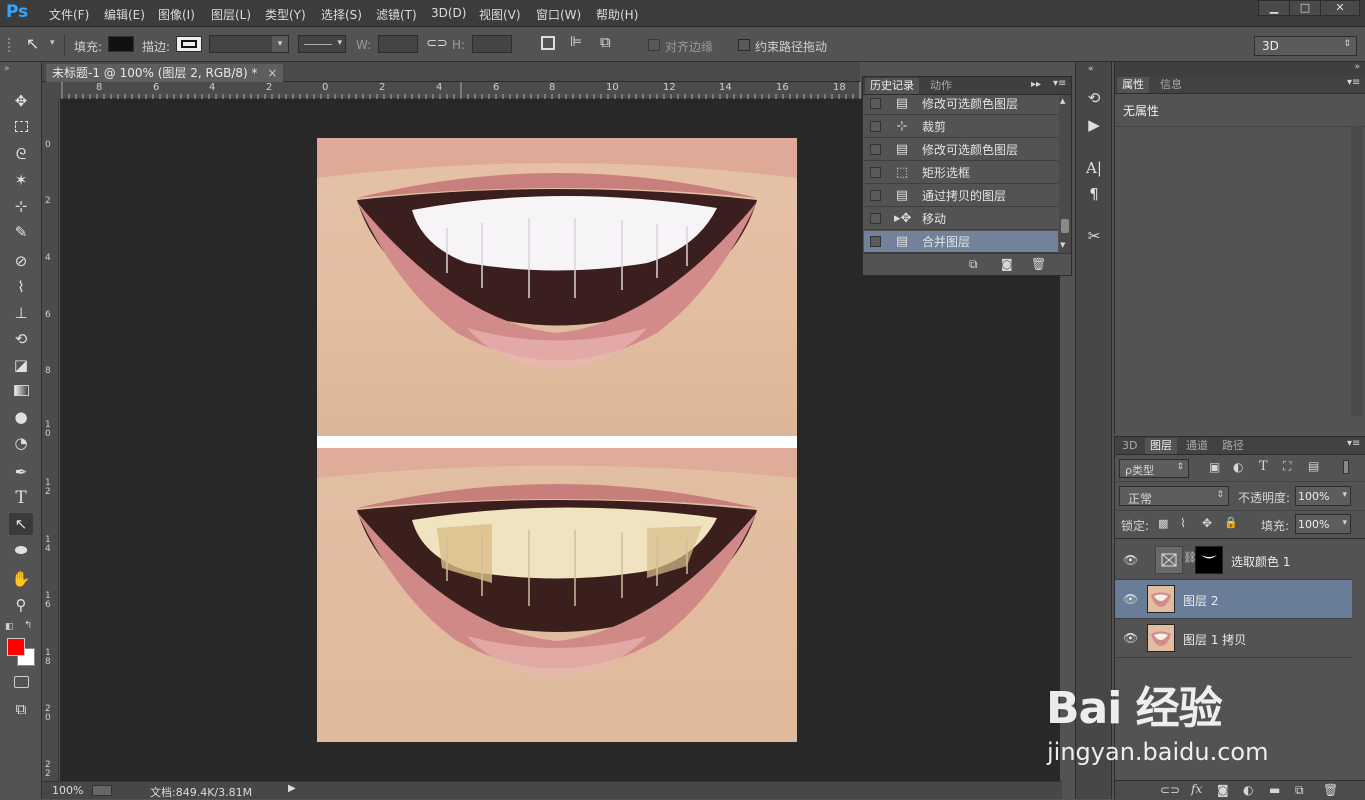 The height and width of the screenshot is (800, 1365). Describe the element at coordinates (21, 472) in the screenshot. I see `pen-tool-icon: ✒` at that location.